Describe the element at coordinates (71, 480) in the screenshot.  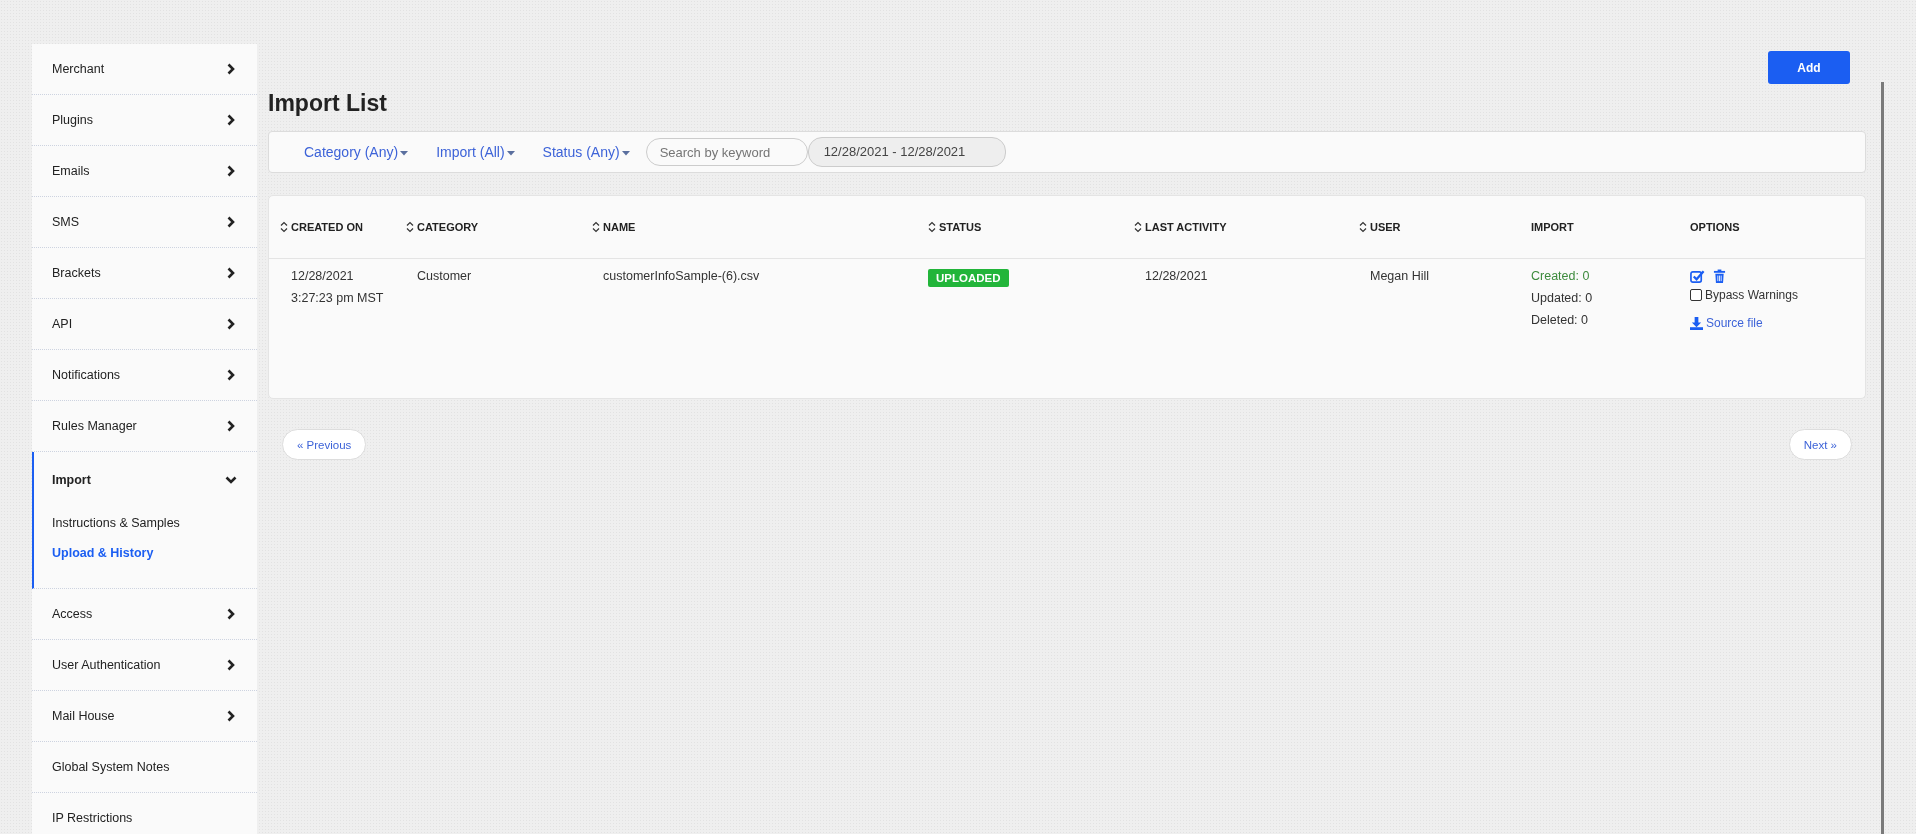
I see `sidebar-item-label: Import` at that location.